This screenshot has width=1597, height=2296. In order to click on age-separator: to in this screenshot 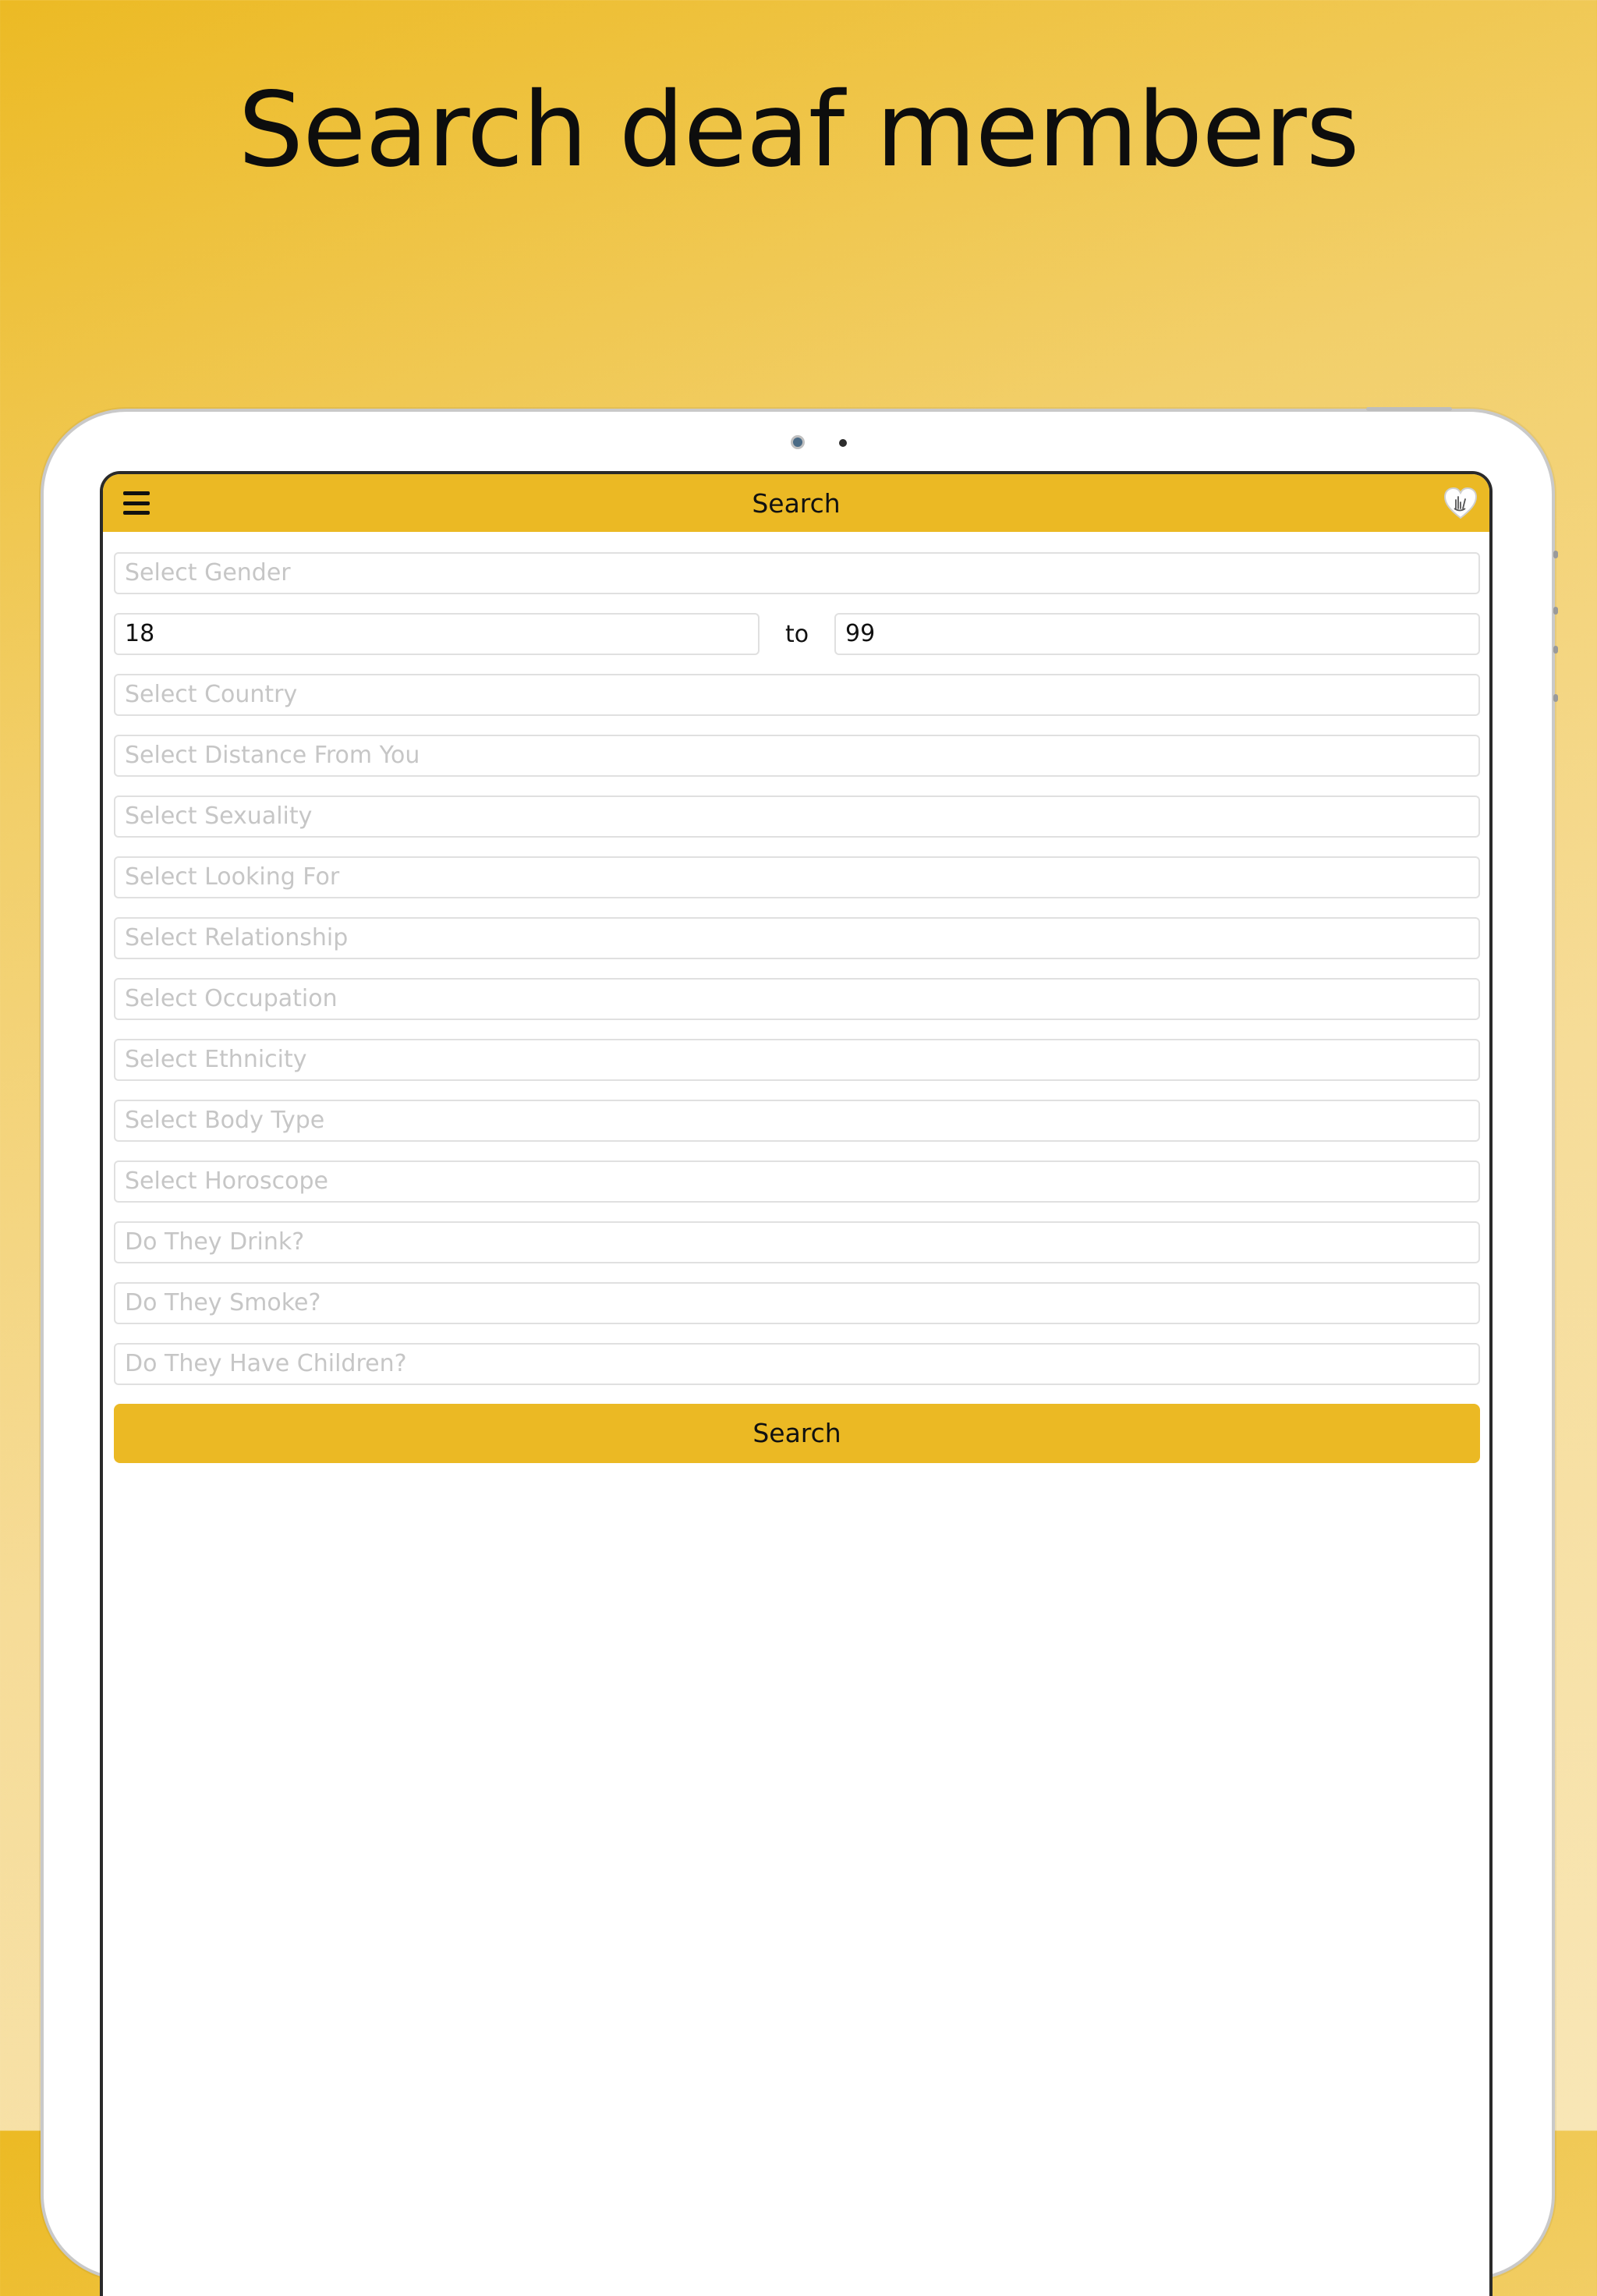, I will do `click(796, 634)`.